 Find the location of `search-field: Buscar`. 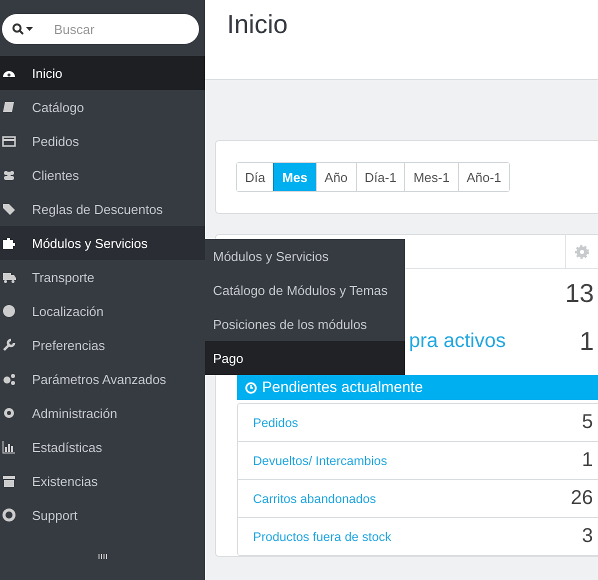

search-field: Buscar is located at coordinates (100, 29).